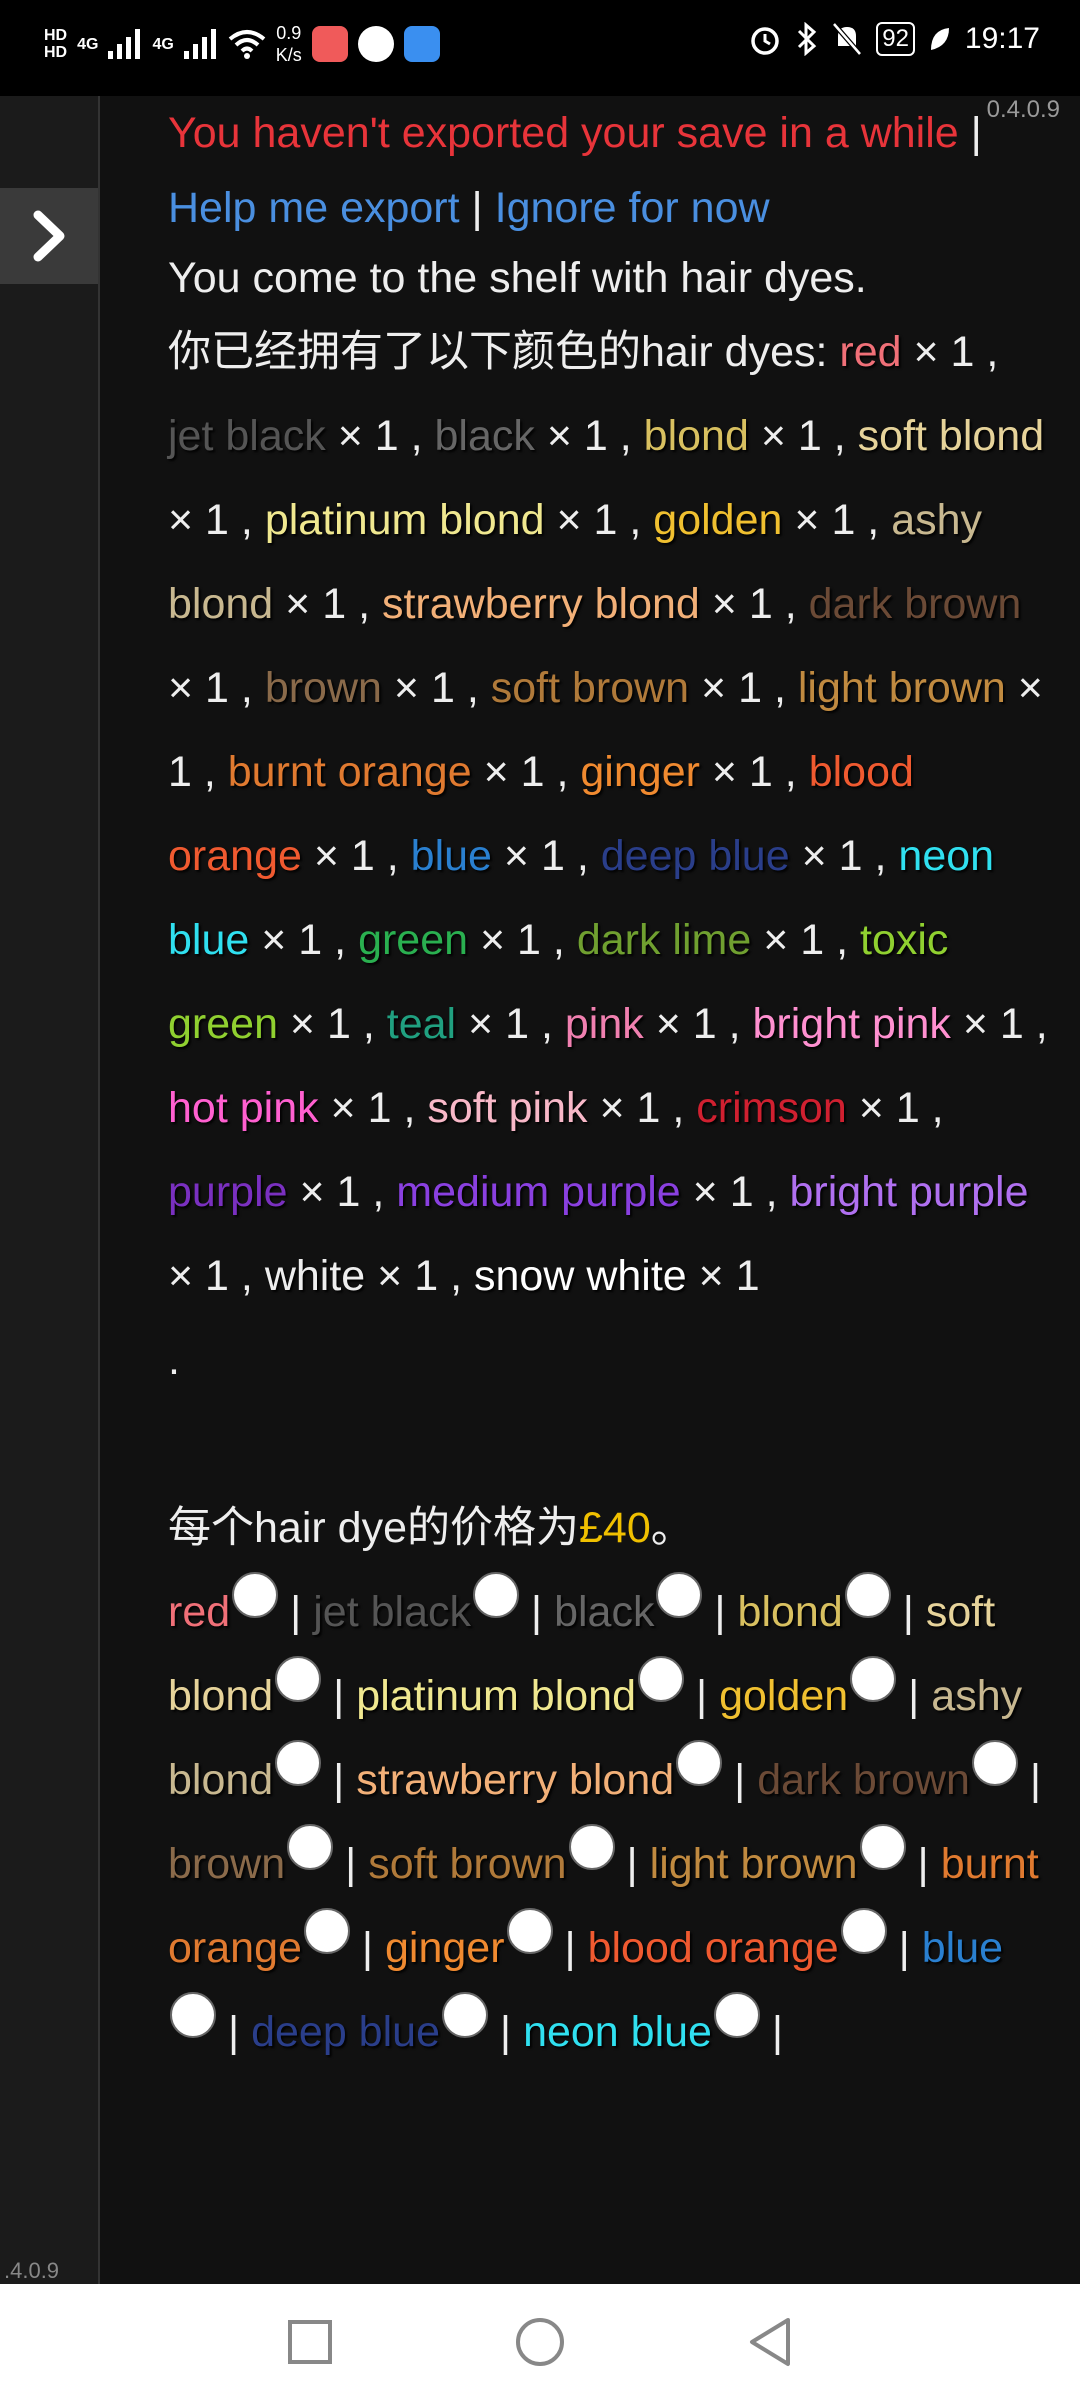 Image resolution: width=1080 pixels, height=2400 pixels. Describe the element at coordinates (718, 520) in the screenshot. I see `owned-dye-name: golden` at that location.